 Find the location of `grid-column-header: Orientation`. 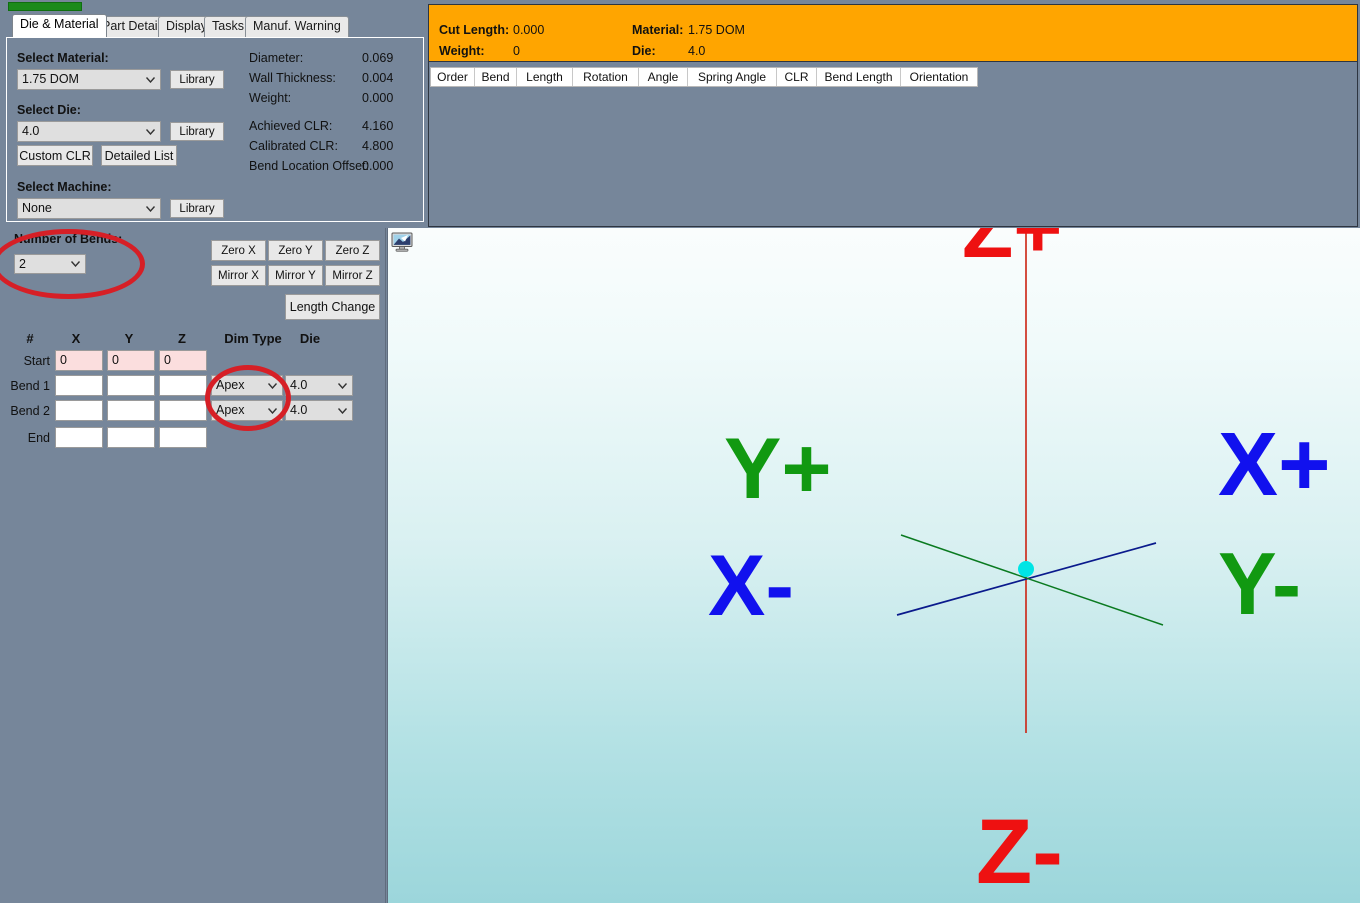

grid-column-header: Orientation is located at coordinates (939, 77).